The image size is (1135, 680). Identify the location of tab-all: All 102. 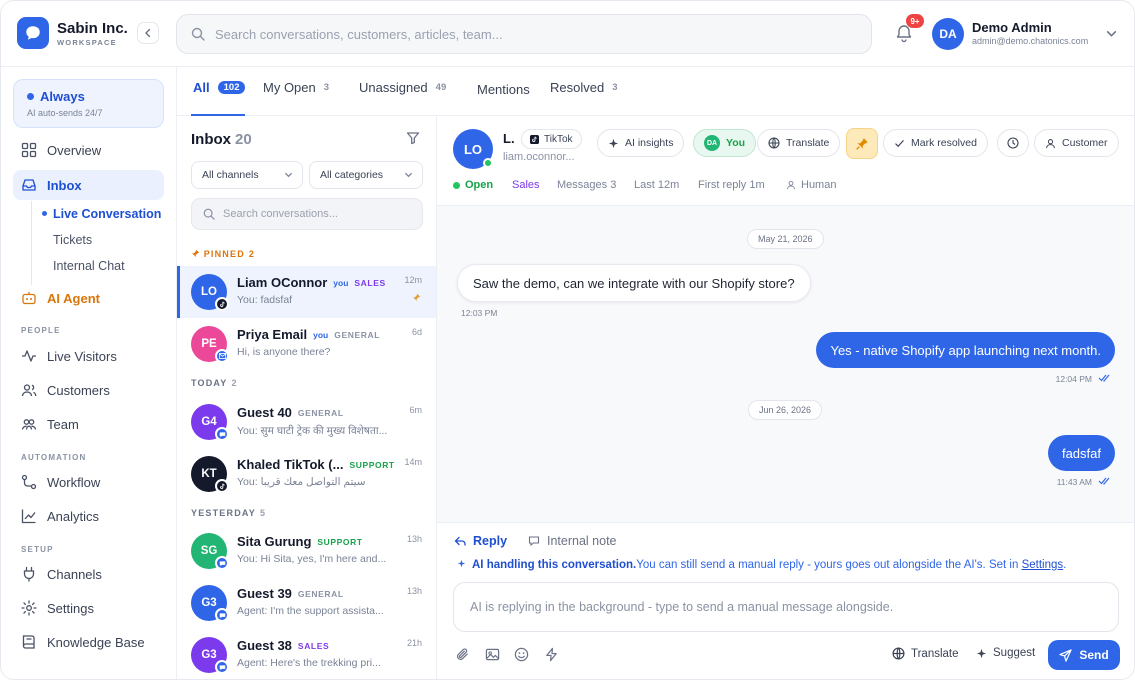
(219, 87).